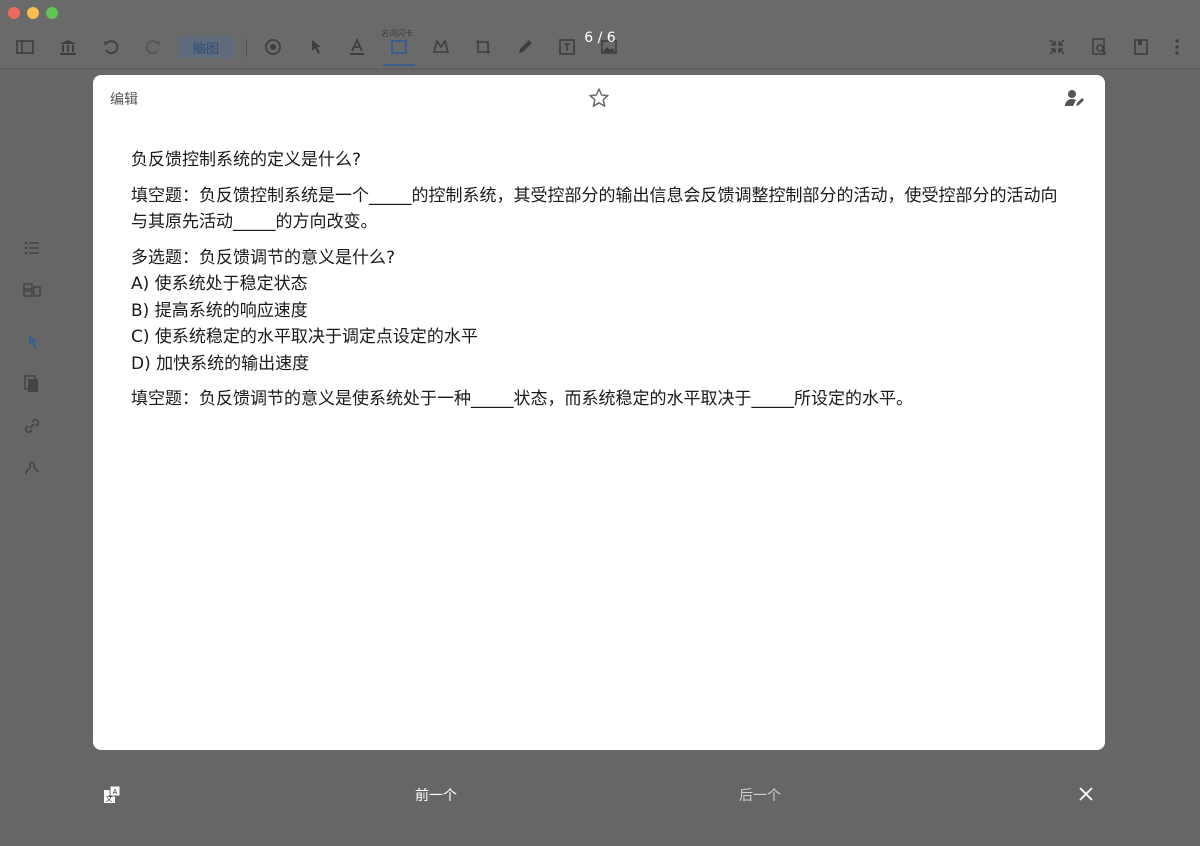  What do you see at coordinates (483, 47) in the screenshot?
I see `crop-icon` at bounding box center [483, 47].